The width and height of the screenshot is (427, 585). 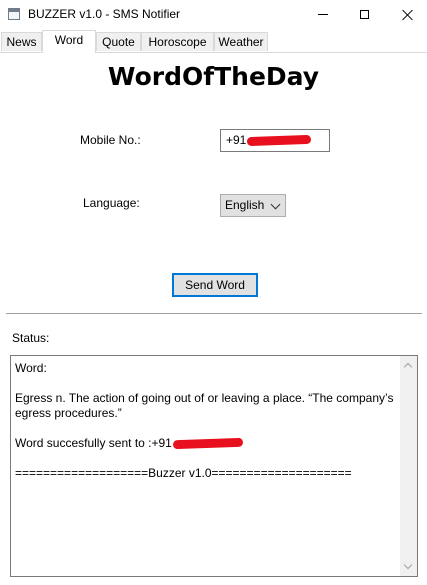 I want to click on close-icon, so click(x=408, y=15).